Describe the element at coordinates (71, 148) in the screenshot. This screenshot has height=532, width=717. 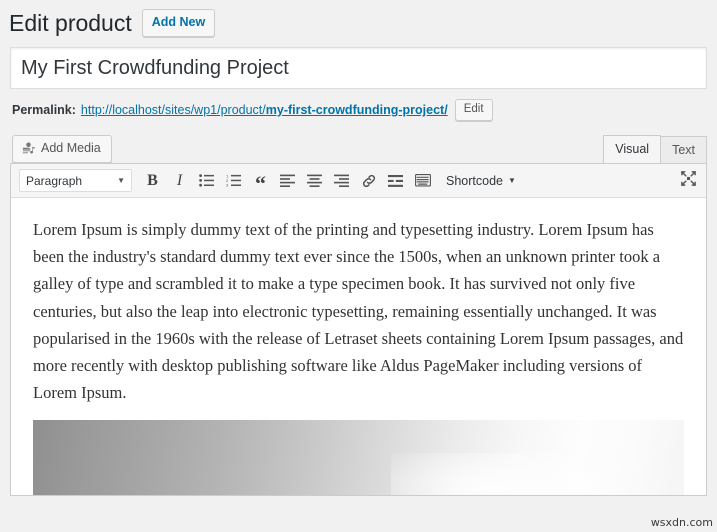
I see `add-media-label: Add Media` at that location.